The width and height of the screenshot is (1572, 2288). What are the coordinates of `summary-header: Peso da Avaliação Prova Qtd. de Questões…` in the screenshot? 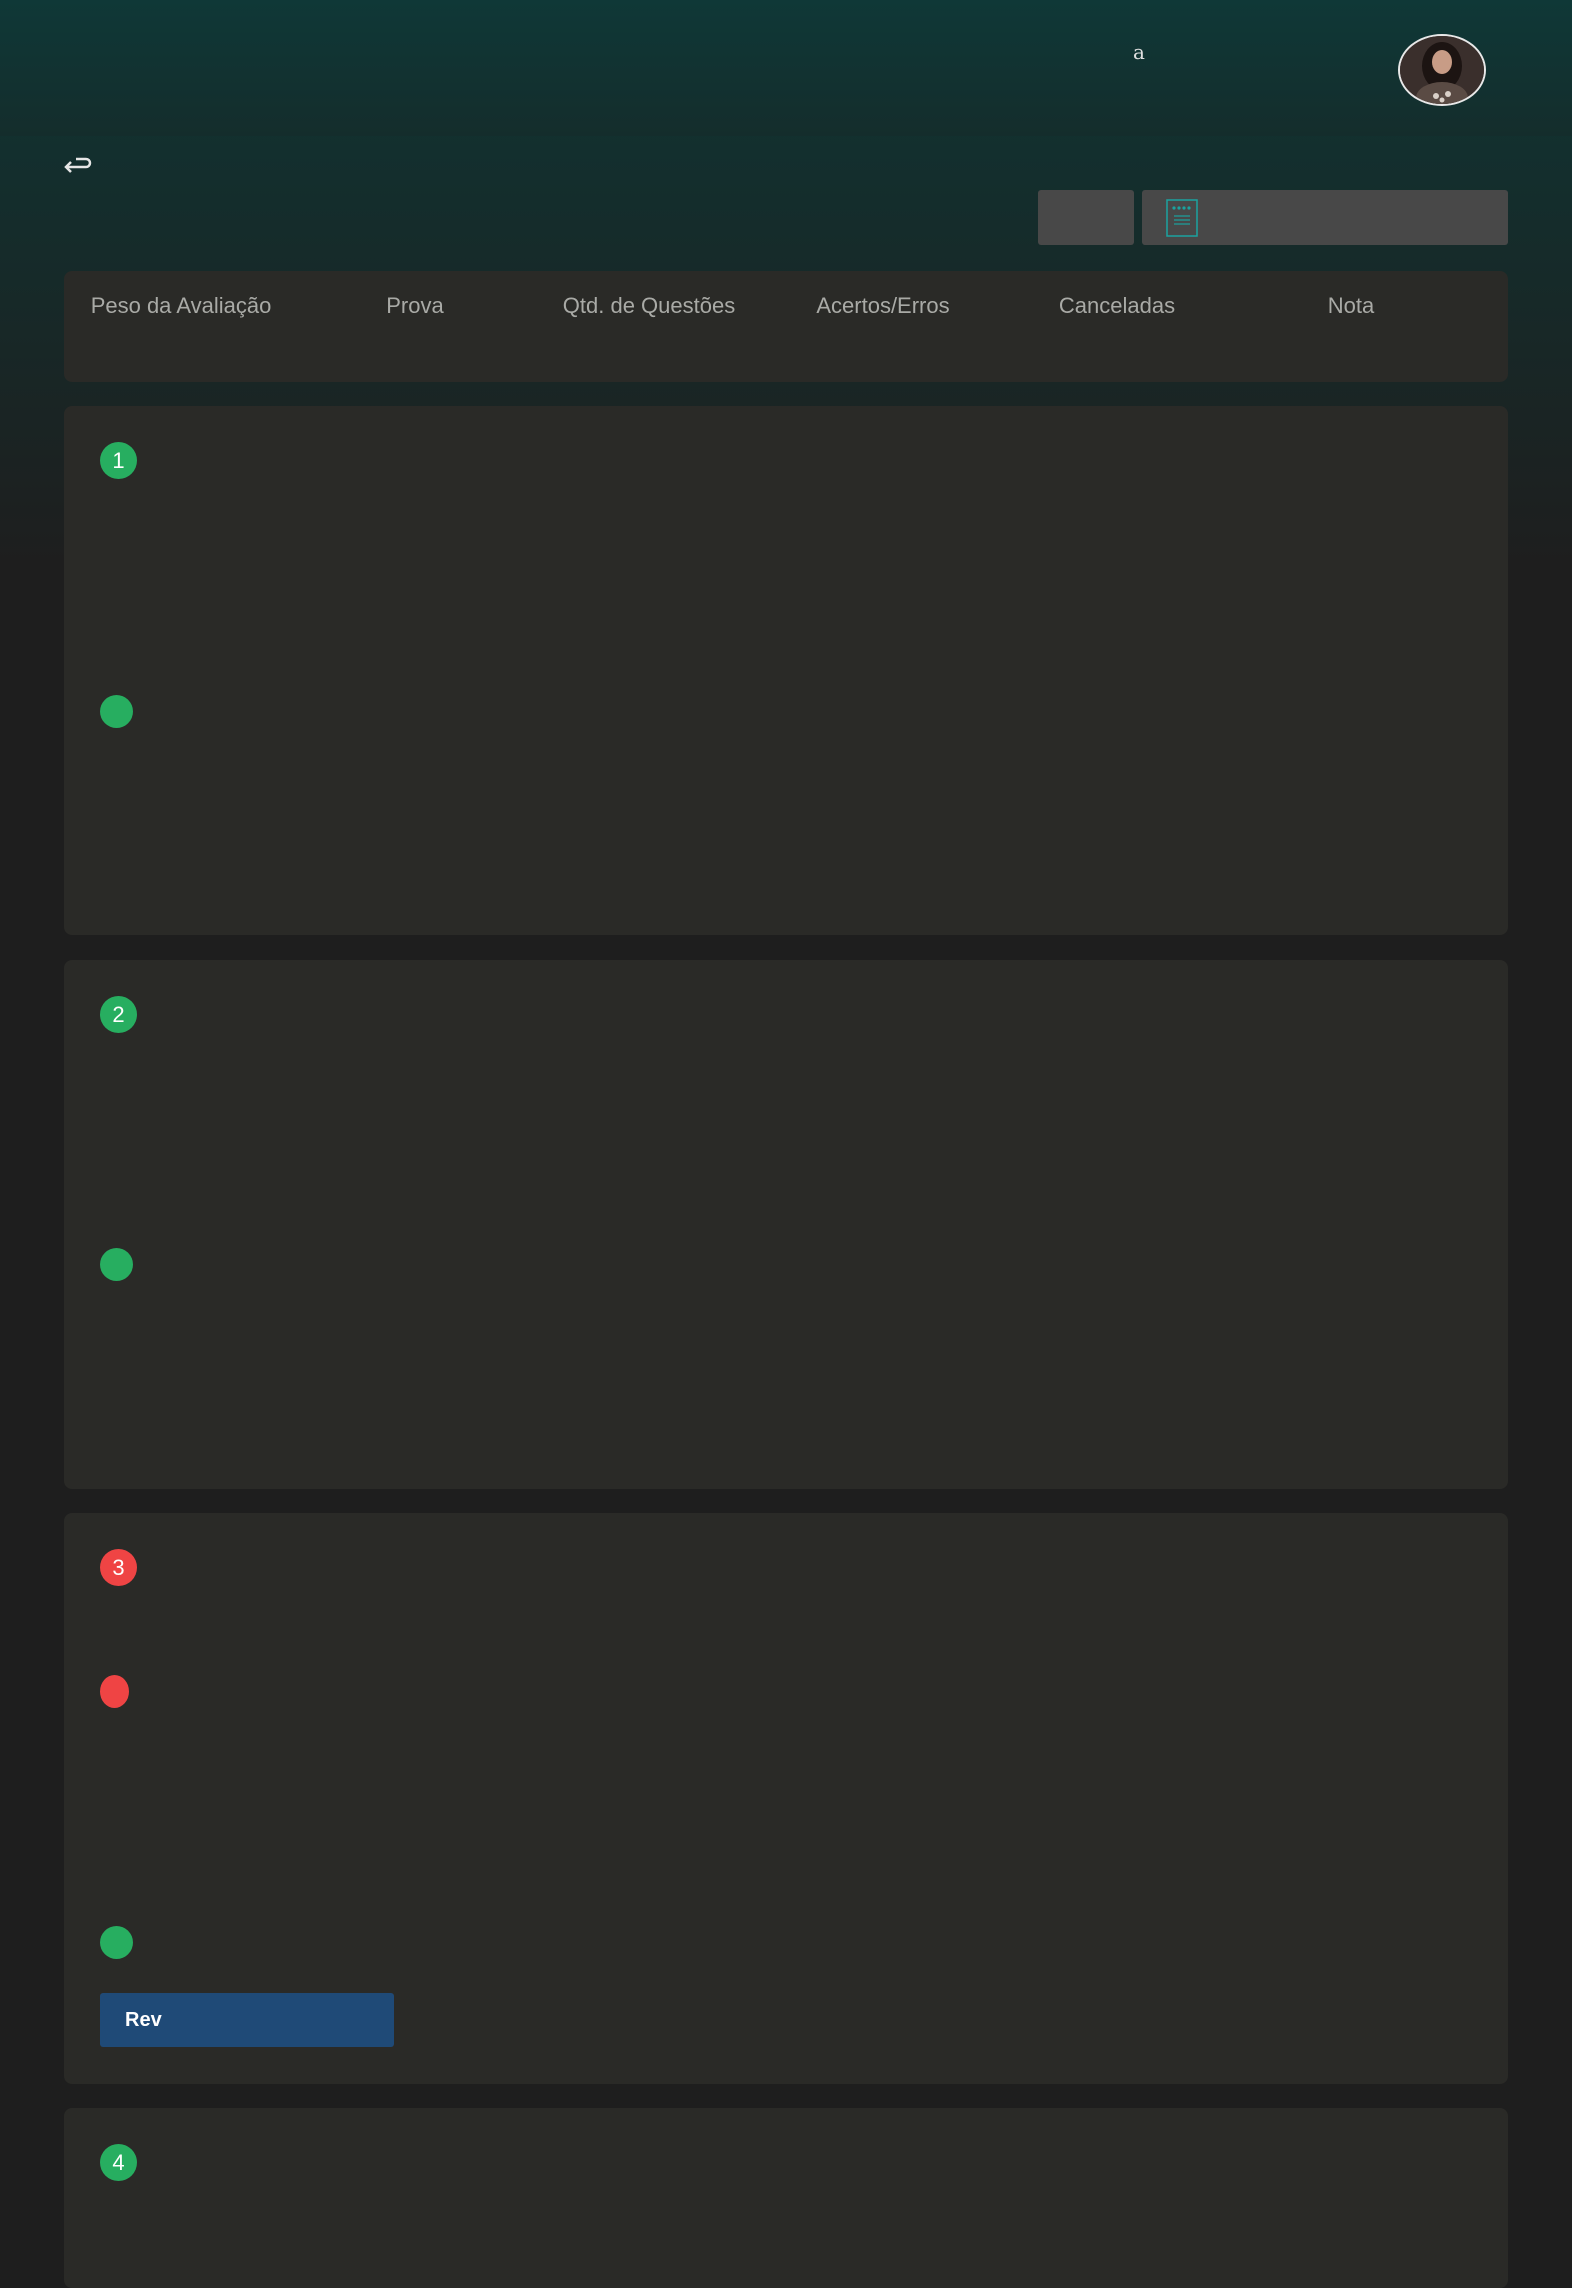 It's located at (786, 326).